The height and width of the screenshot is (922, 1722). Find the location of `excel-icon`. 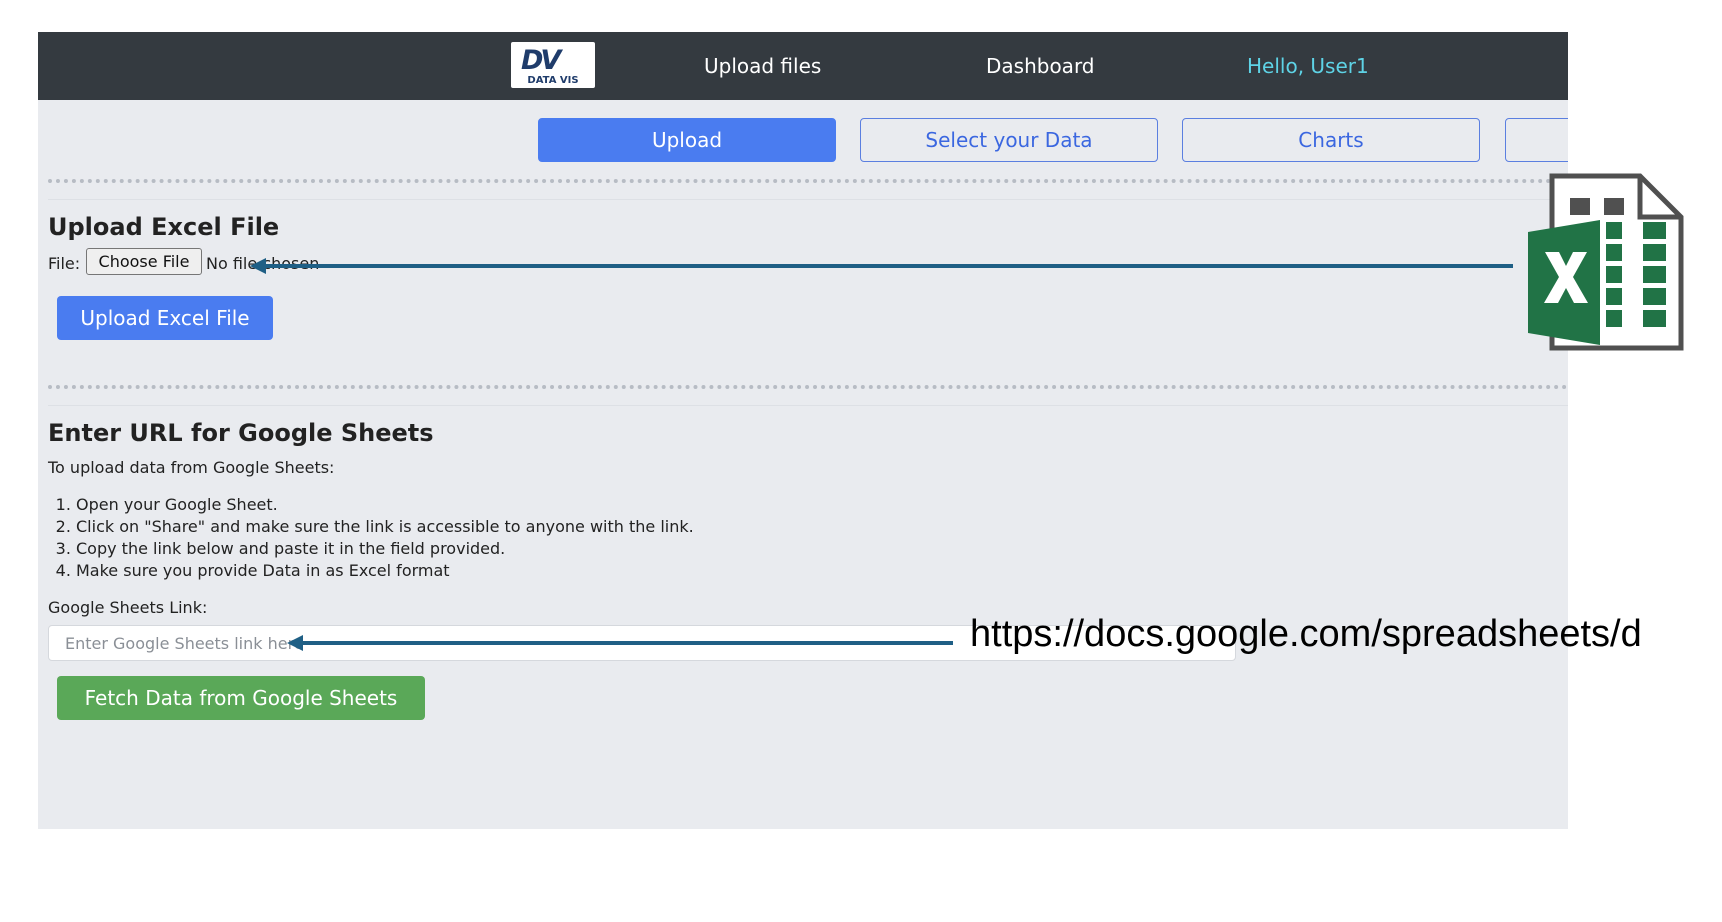

excel-icon is located at coordinates (1606, 262).